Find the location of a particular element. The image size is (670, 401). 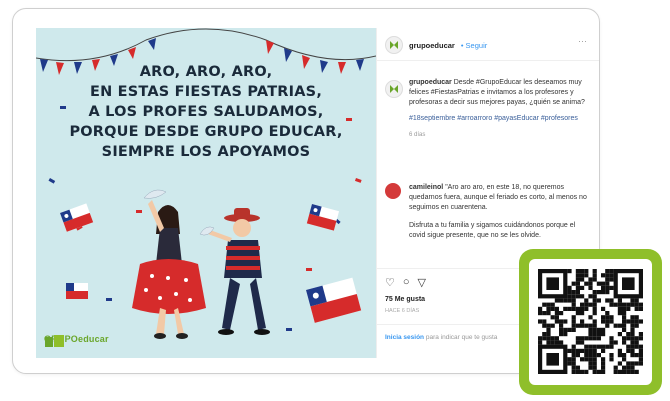

header-divider is located at coordinates (488, 60).